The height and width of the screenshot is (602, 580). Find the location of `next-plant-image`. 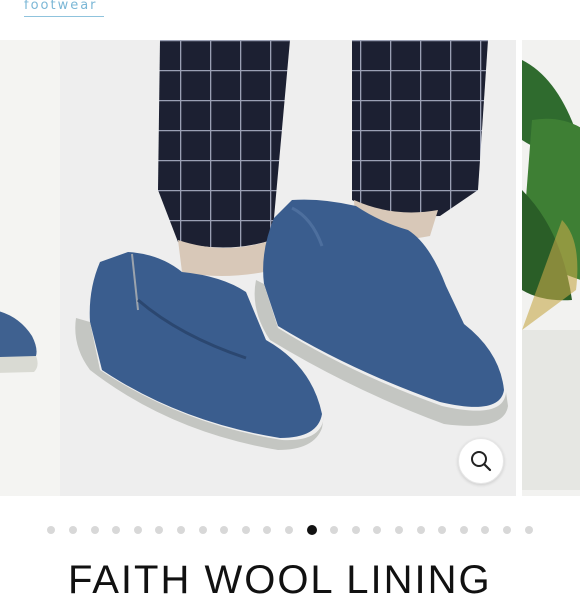

next-plant-image is located at coordinates (551, 268).